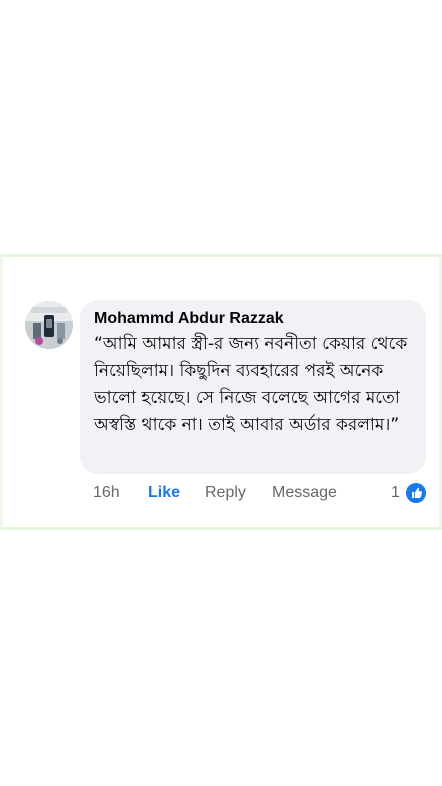 The width and height of the screenshot is (442, 786). I want to click on reply-button: Reply, so click(225, 493).